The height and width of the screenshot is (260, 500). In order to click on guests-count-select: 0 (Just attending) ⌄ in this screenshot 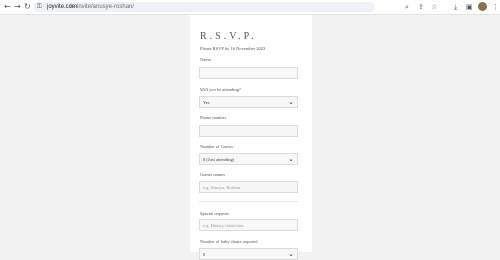, I will do `click(248, 159)`.